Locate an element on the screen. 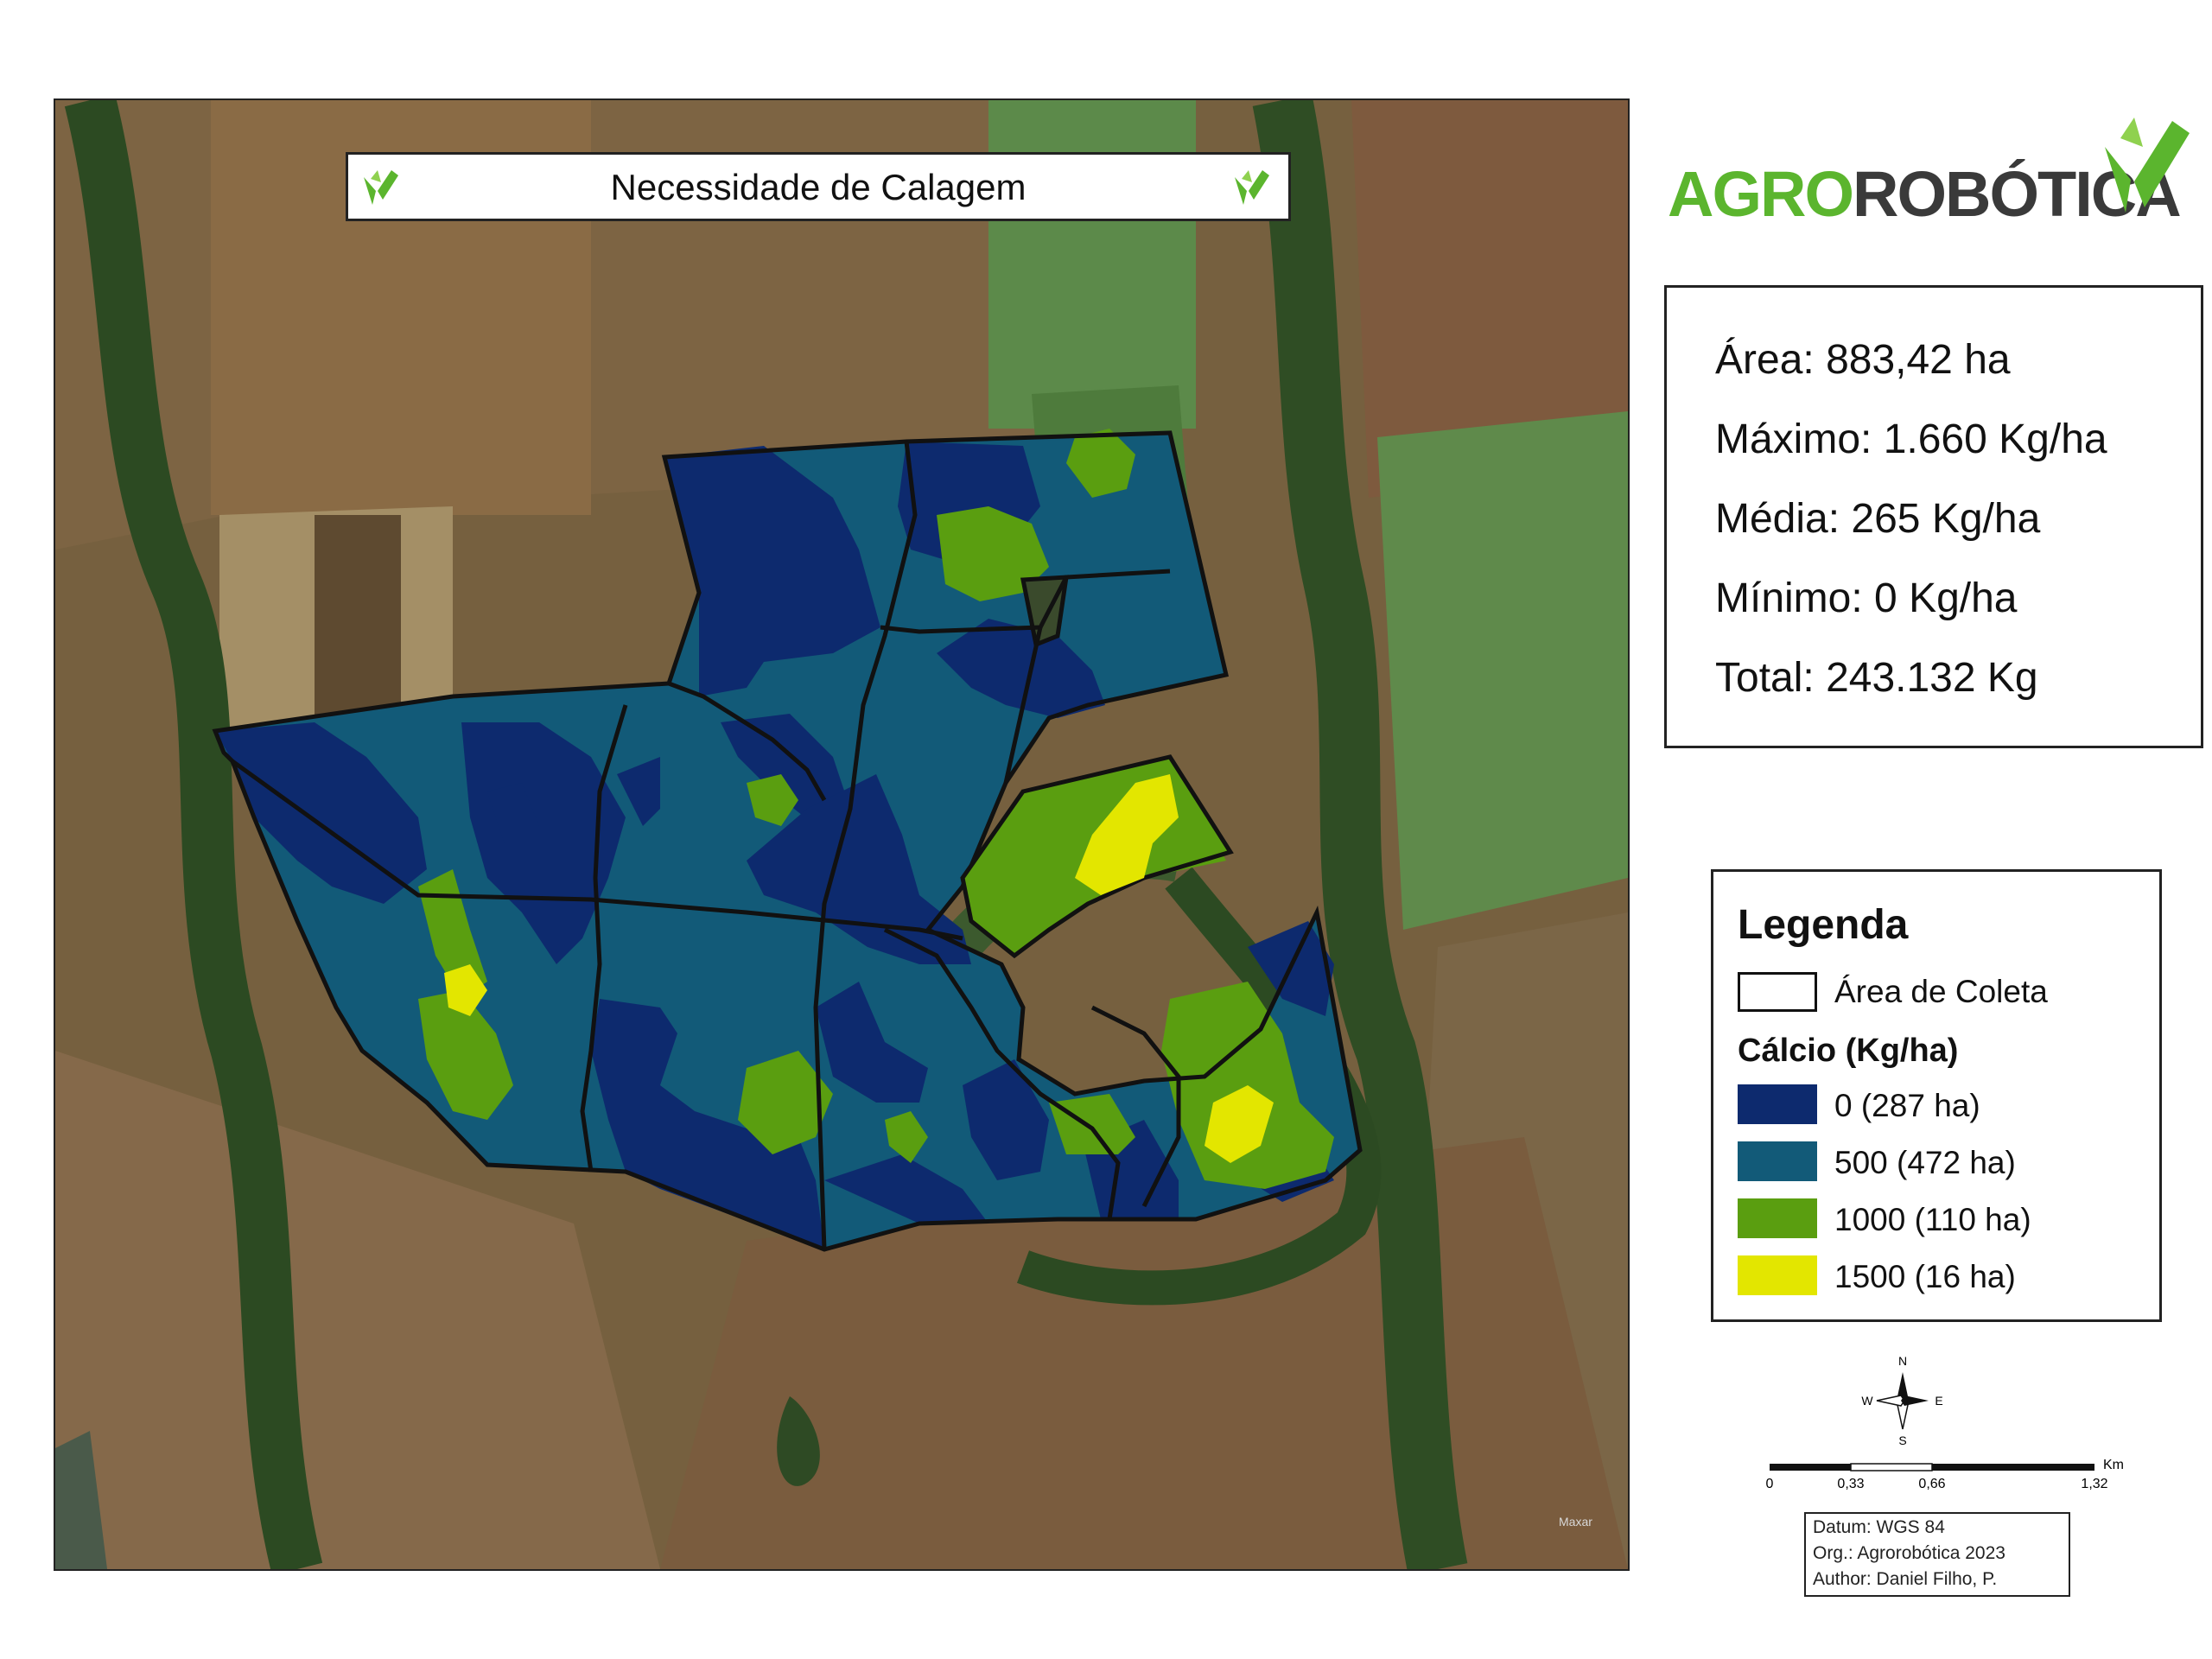 Image resolution: width=2212 pixels, height=1659 pixels. stat-minimo: Mínimo: 0 Kg/ha is located at coordinates (1866, 598).